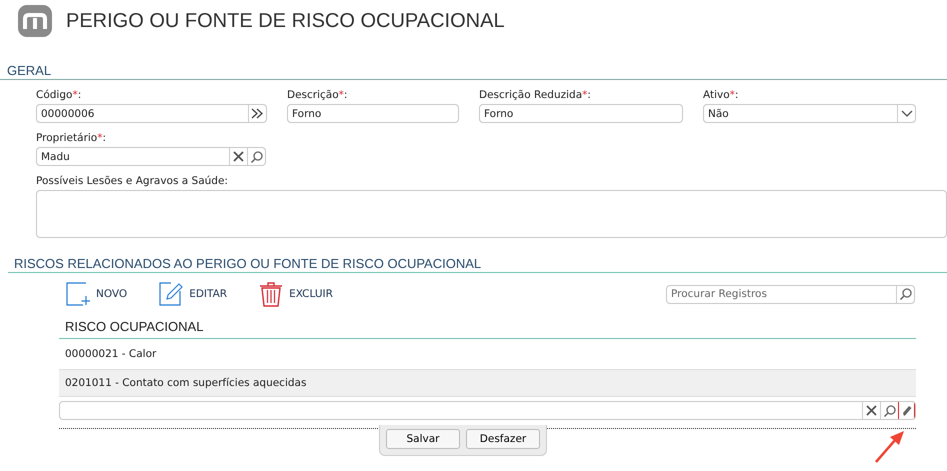  Describe the element at coordinates (193, 294) in the screenshot. I see `edit-button: EDITAR` at that location.